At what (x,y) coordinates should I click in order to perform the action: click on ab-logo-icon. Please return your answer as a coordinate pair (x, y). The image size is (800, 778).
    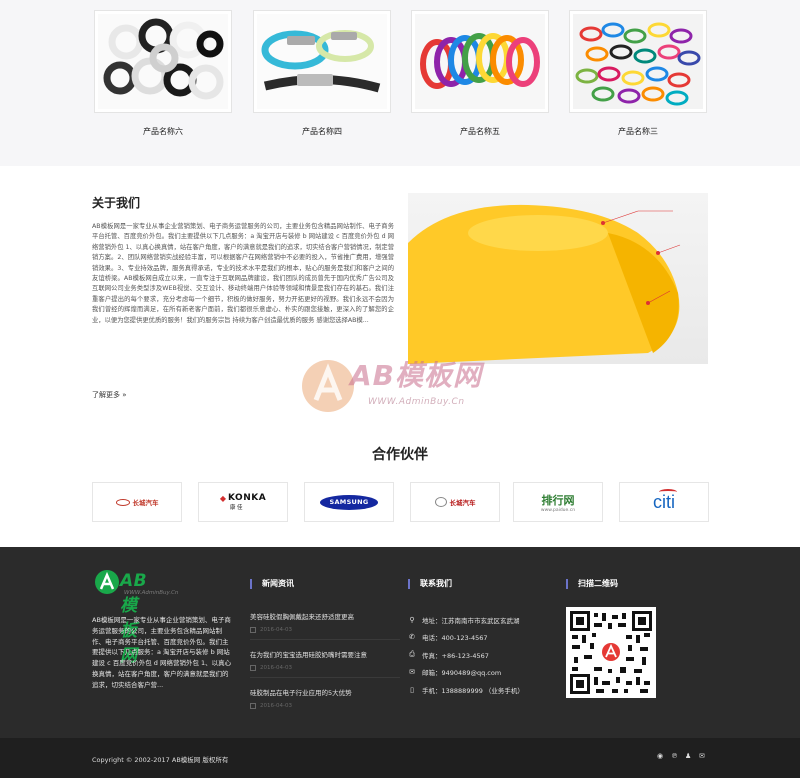
    Looking at the image, I should click on (107, 582).